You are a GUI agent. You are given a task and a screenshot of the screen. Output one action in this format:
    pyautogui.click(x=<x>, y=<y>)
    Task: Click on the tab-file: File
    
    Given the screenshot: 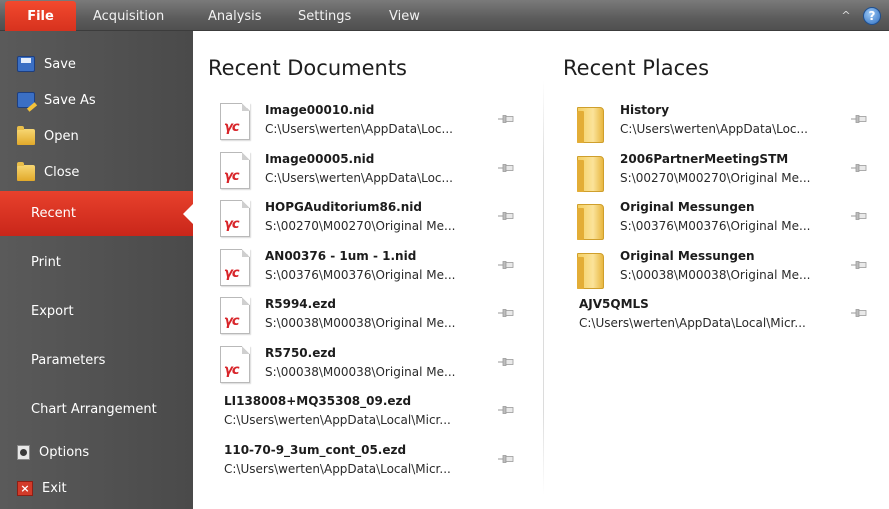 What is the action you would take?
    pyautogui.click(x=40, y=16)
    